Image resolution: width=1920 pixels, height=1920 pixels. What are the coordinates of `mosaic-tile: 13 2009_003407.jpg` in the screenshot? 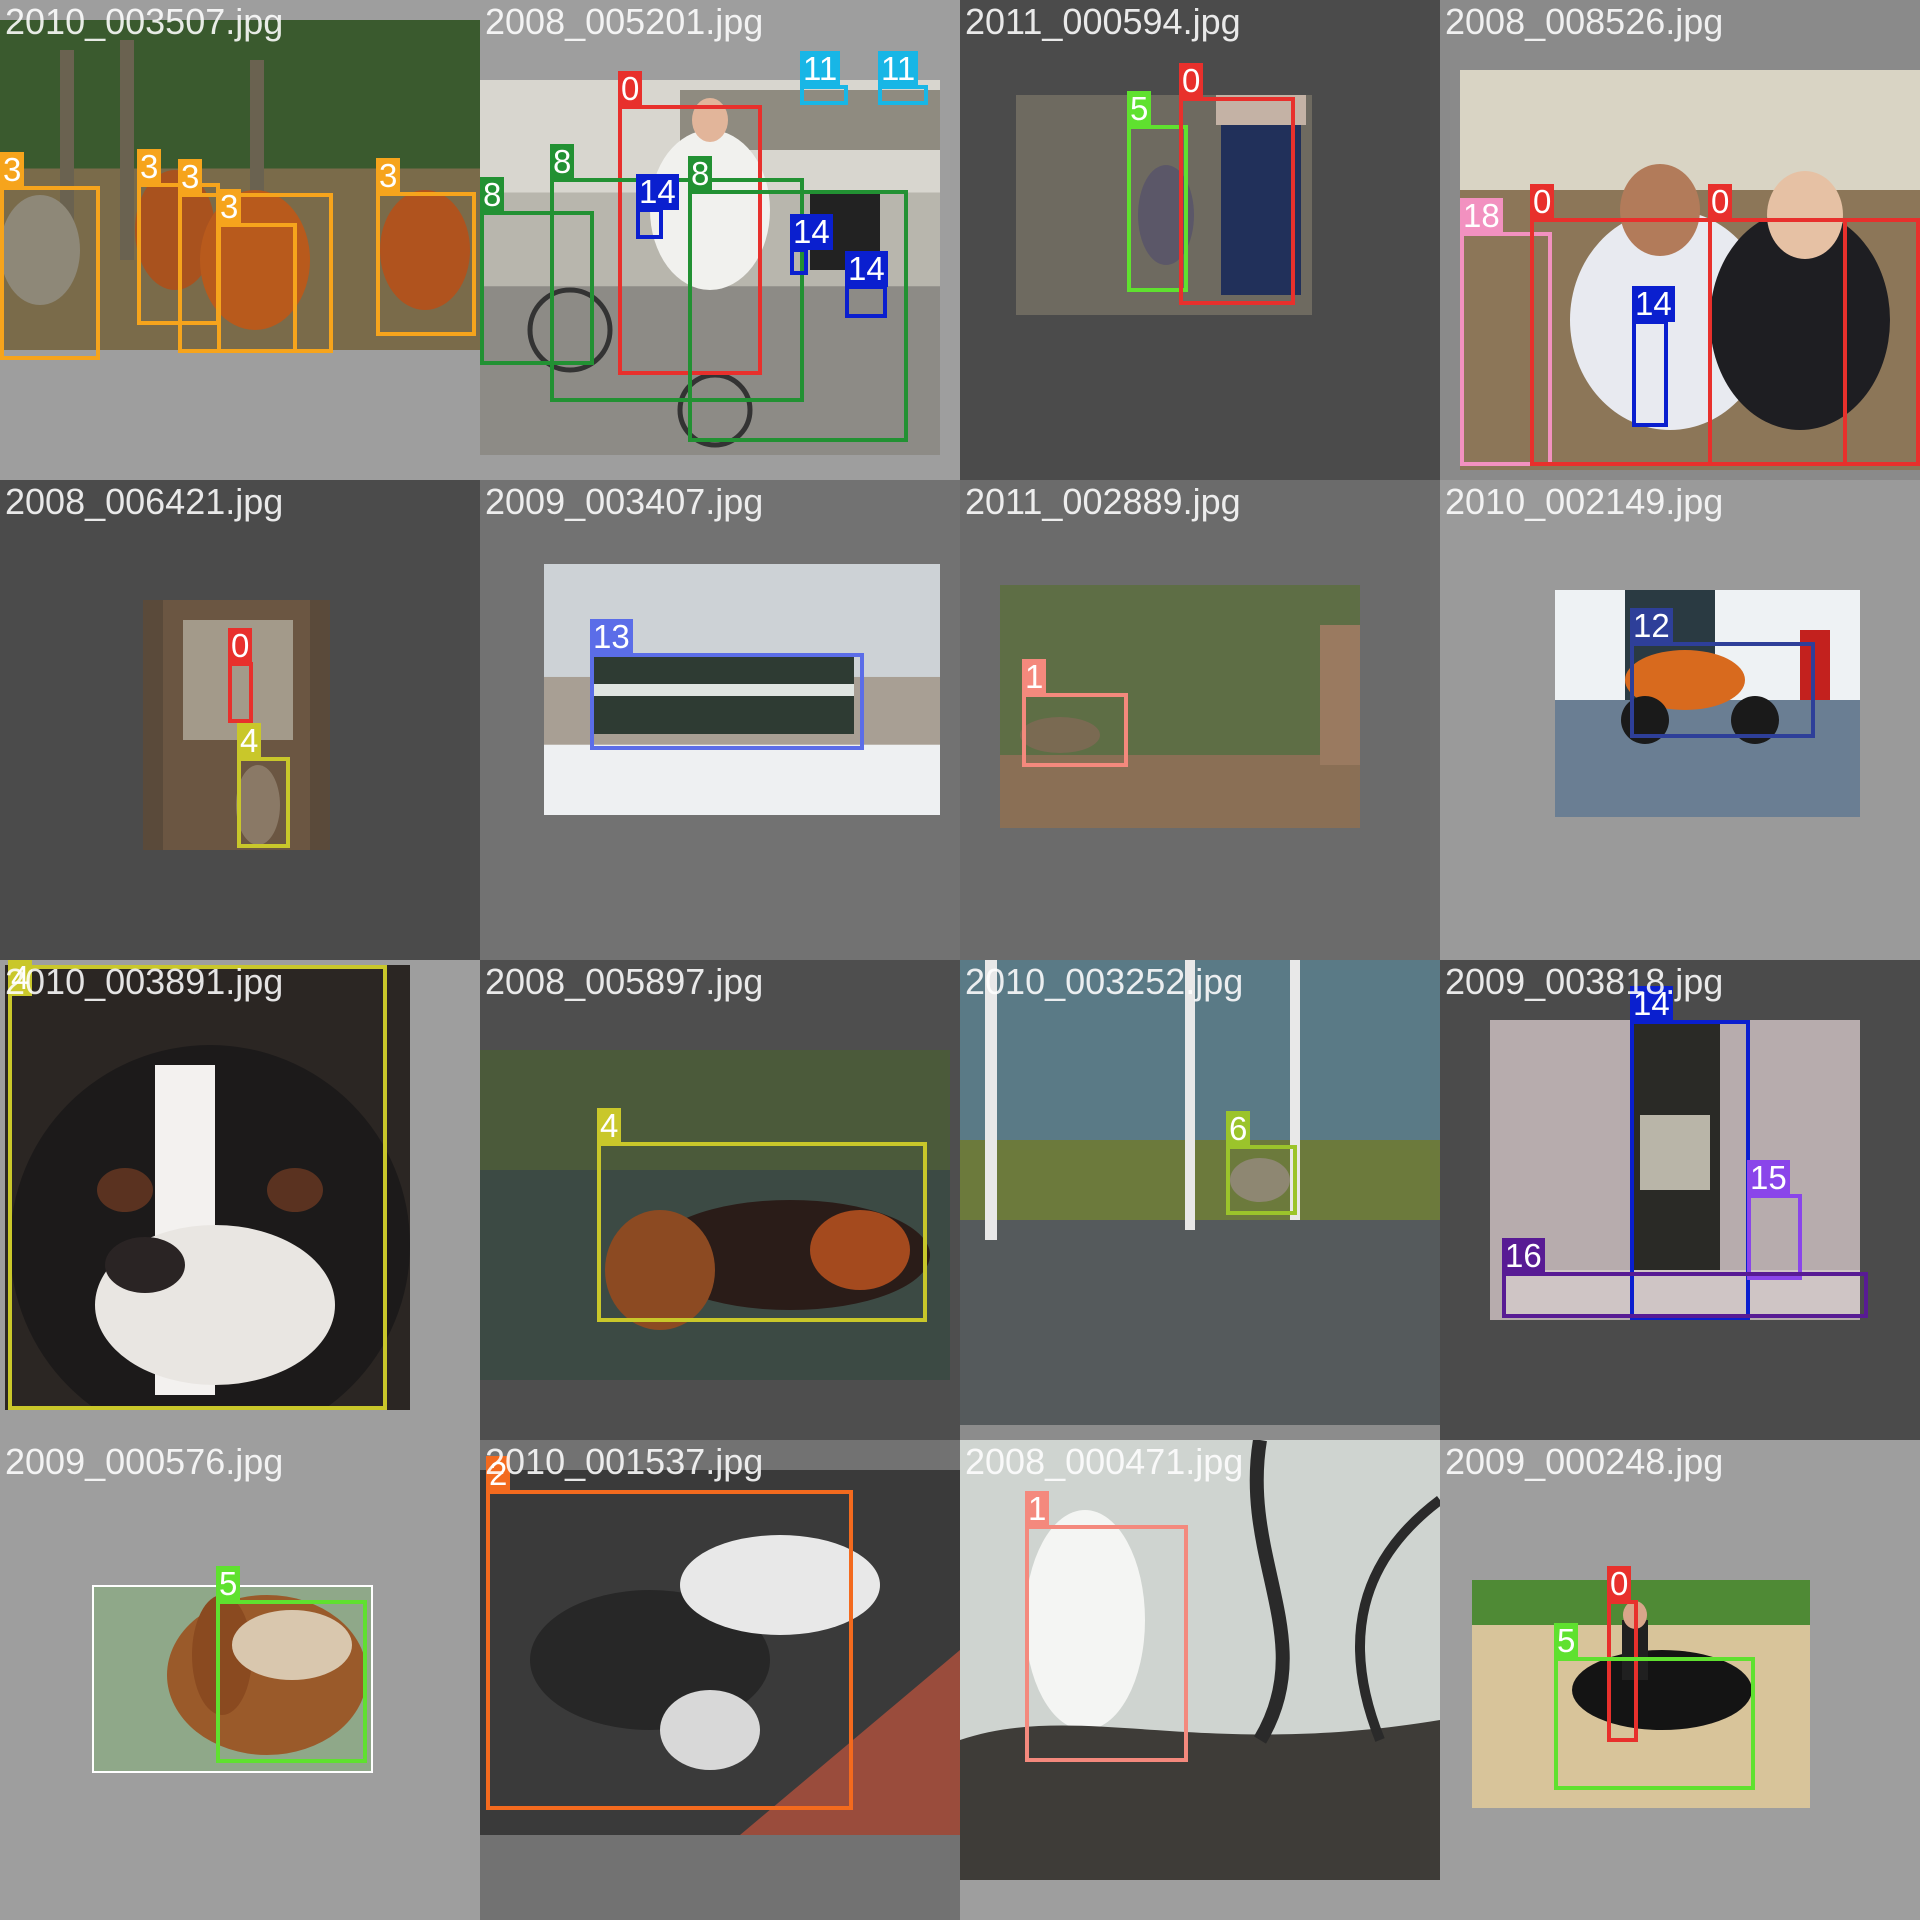 It's located at (720, 720).